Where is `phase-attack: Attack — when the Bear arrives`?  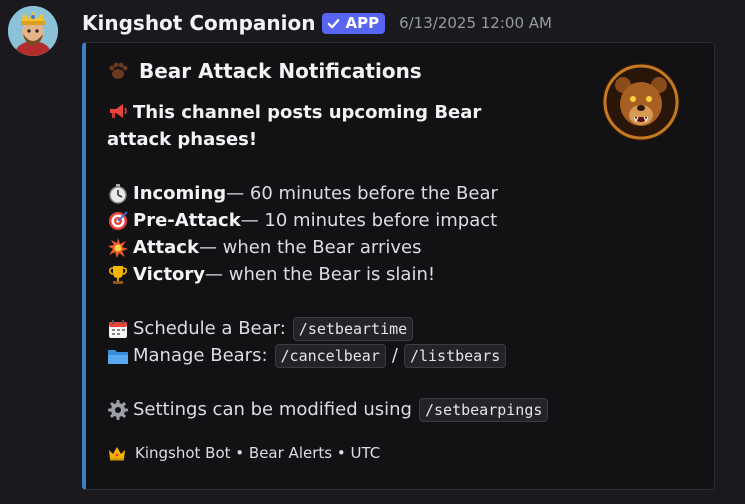 phase-attack: Attack — when the Bear arrives is located at coordinates (322, 247).